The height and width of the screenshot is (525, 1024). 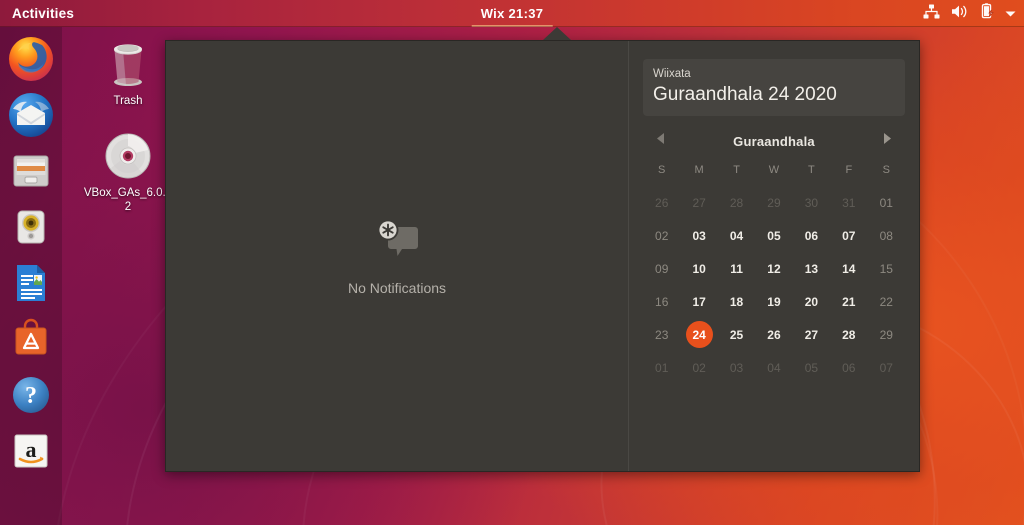 I want to click on calendar-cell: 09, so click(x=661, y=268).